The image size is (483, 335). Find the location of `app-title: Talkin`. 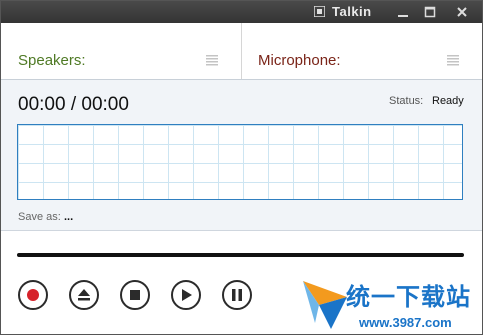

app-title: Talkin is located at coordinates (352, 11).